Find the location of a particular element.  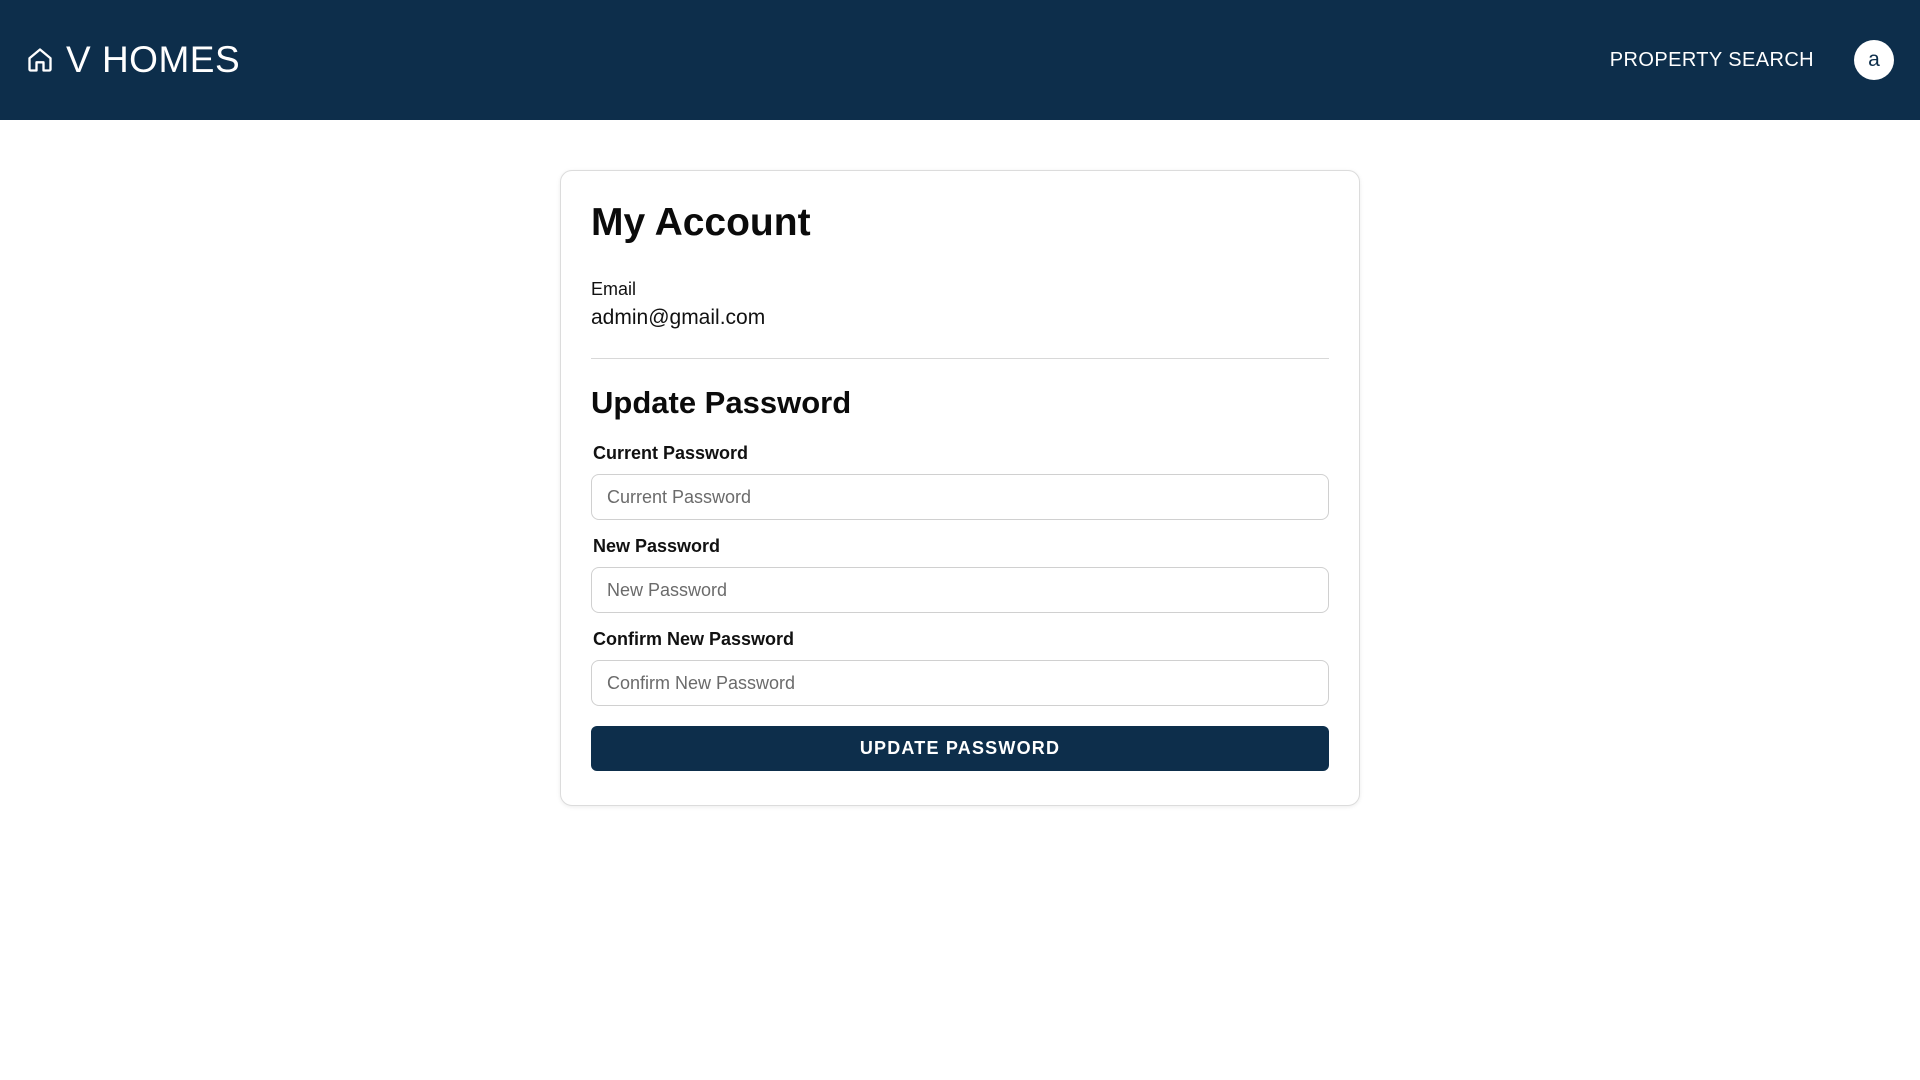

email-value: admin@gmail.com is located at coordinates (678, 317).